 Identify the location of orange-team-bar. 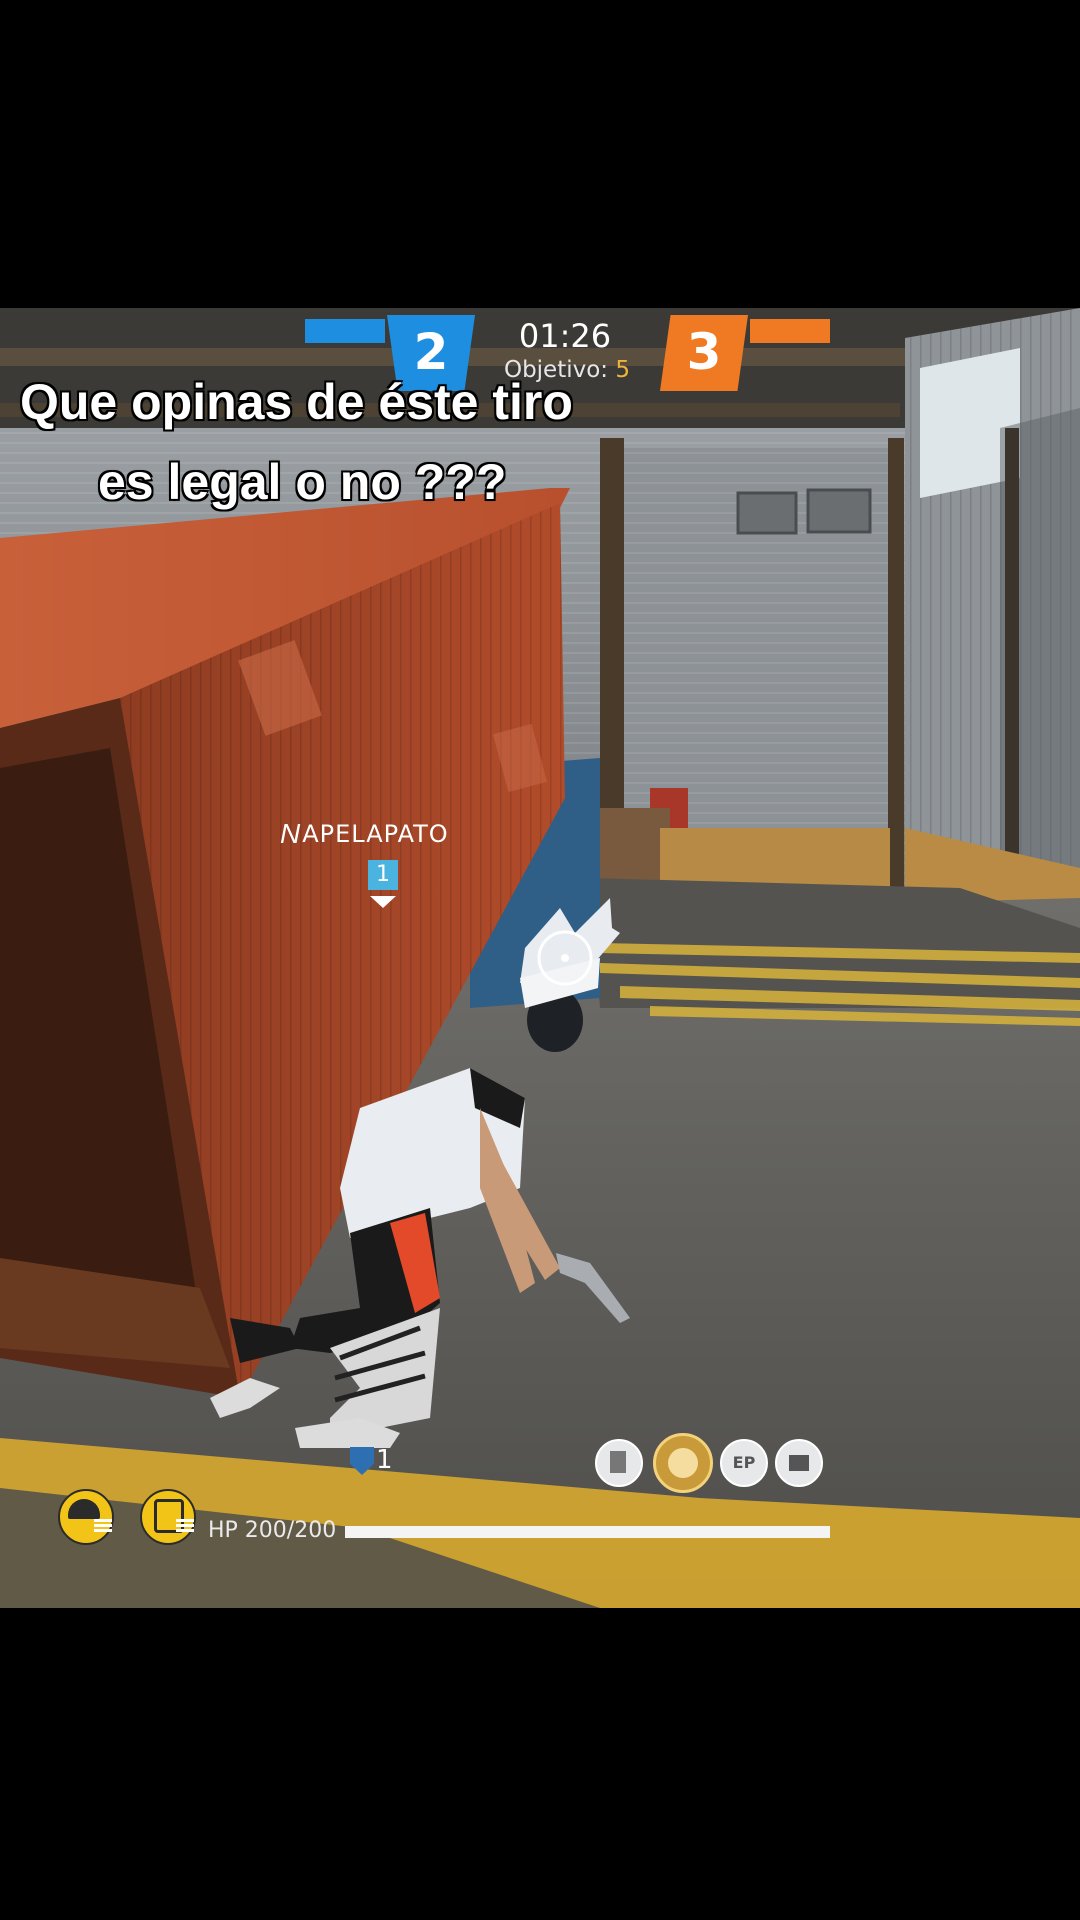
(790, 331).